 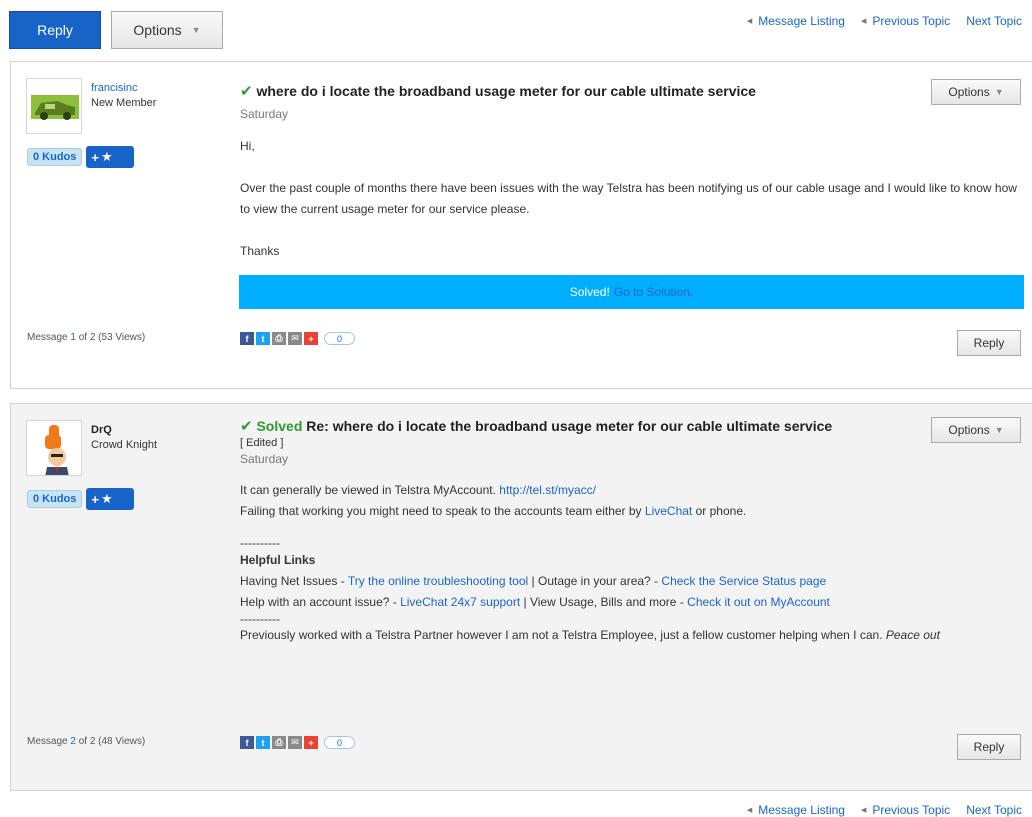 What do you see at coordinates (589, 292) in the screenshot?
I see `solved-label: Solved!` at bounding box center [589, 292].